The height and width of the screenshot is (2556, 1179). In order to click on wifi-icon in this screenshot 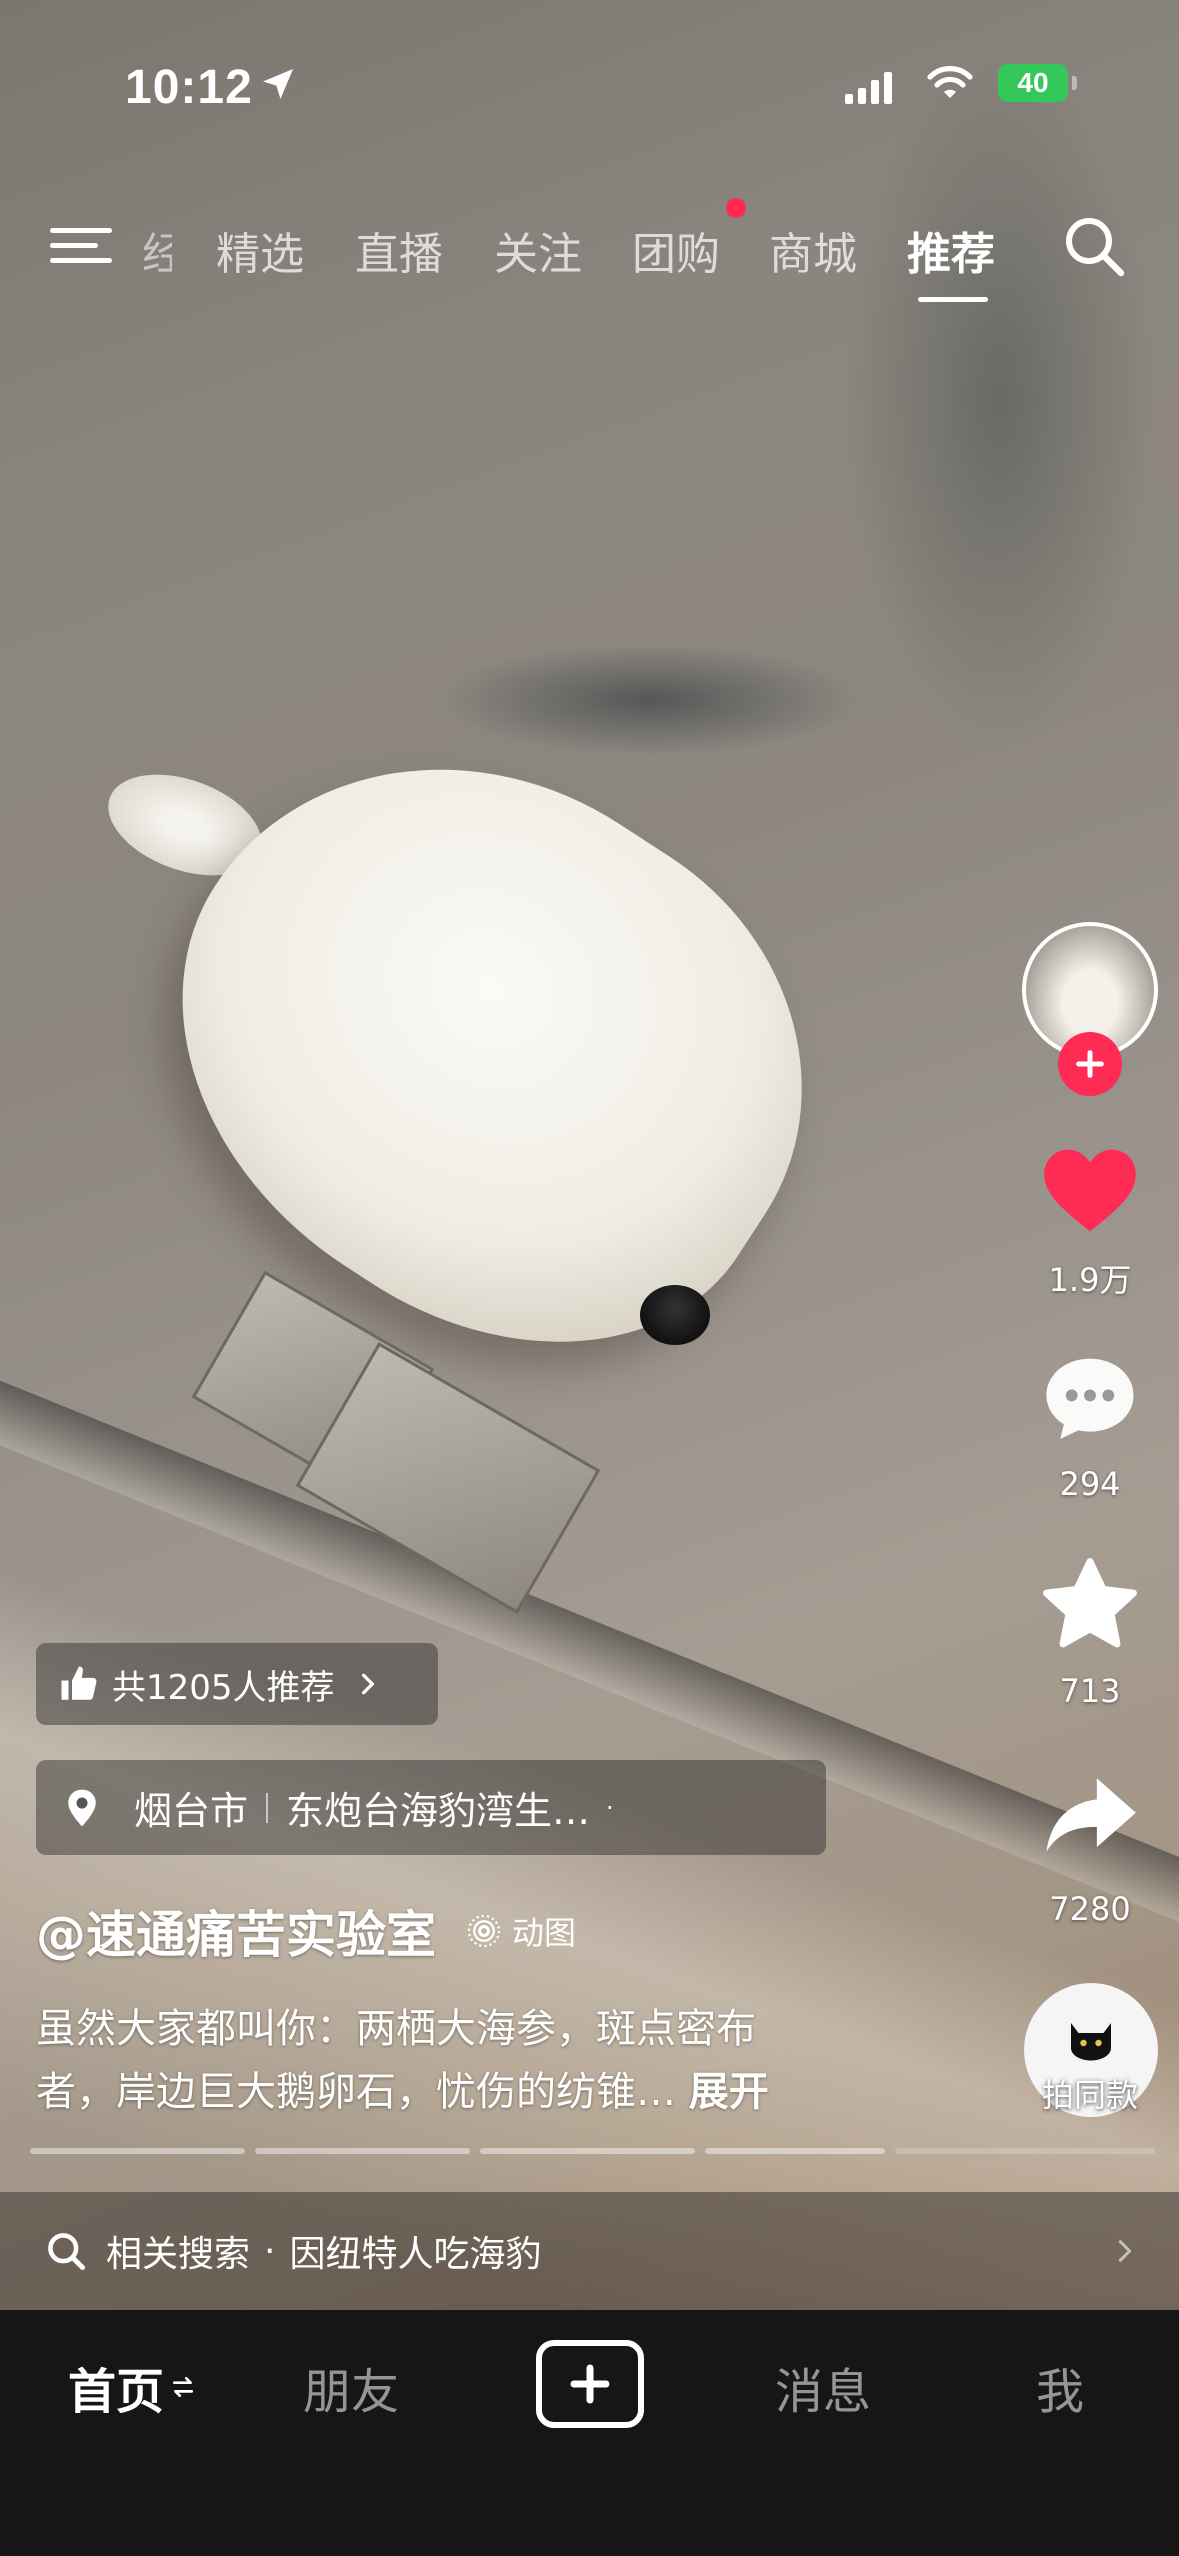, I will do `click(950, 82)`.